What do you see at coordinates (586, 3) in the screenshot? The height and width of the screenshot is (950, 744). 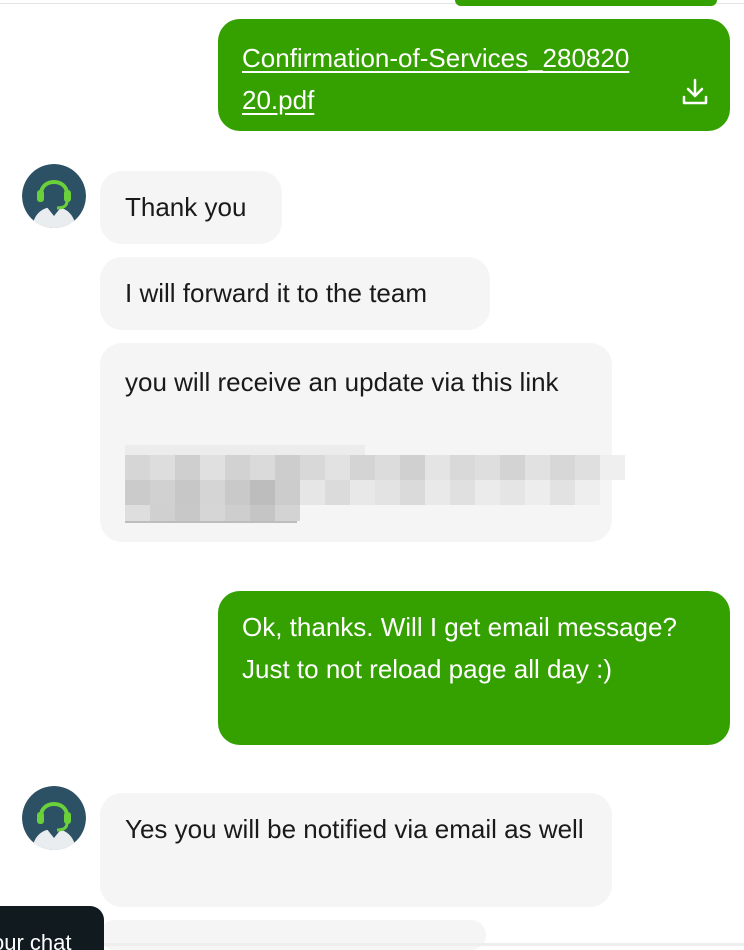 I see `previous-message-bubble` at bounding box center [586, 3].